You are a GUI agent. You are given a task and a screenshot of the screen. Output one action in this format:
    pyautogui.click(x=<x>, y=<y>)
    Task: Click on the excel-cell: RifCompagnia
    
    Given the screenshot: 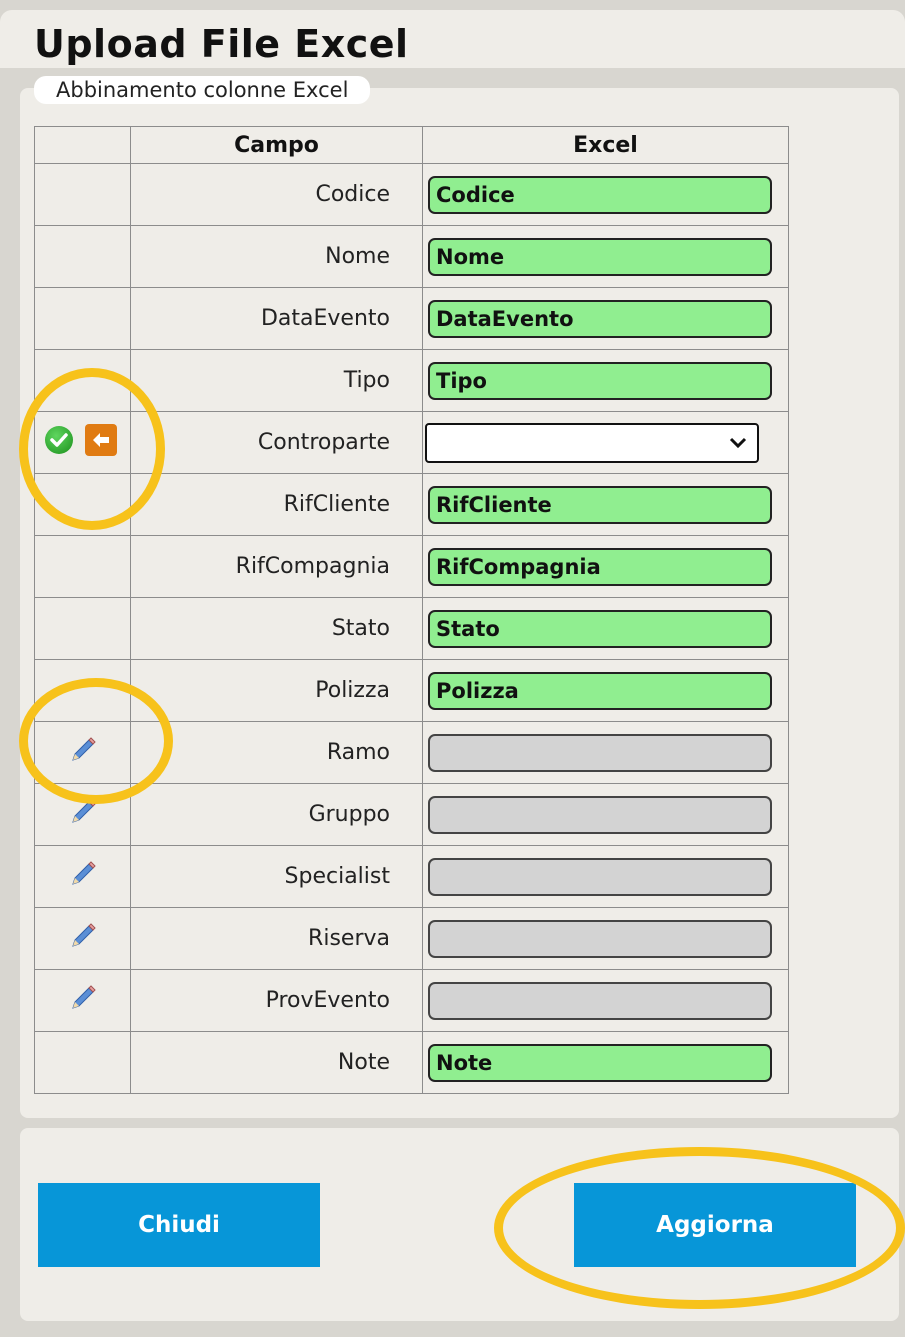 What is the action you would take?
    pyautogui.click(x=605, y=566)
    